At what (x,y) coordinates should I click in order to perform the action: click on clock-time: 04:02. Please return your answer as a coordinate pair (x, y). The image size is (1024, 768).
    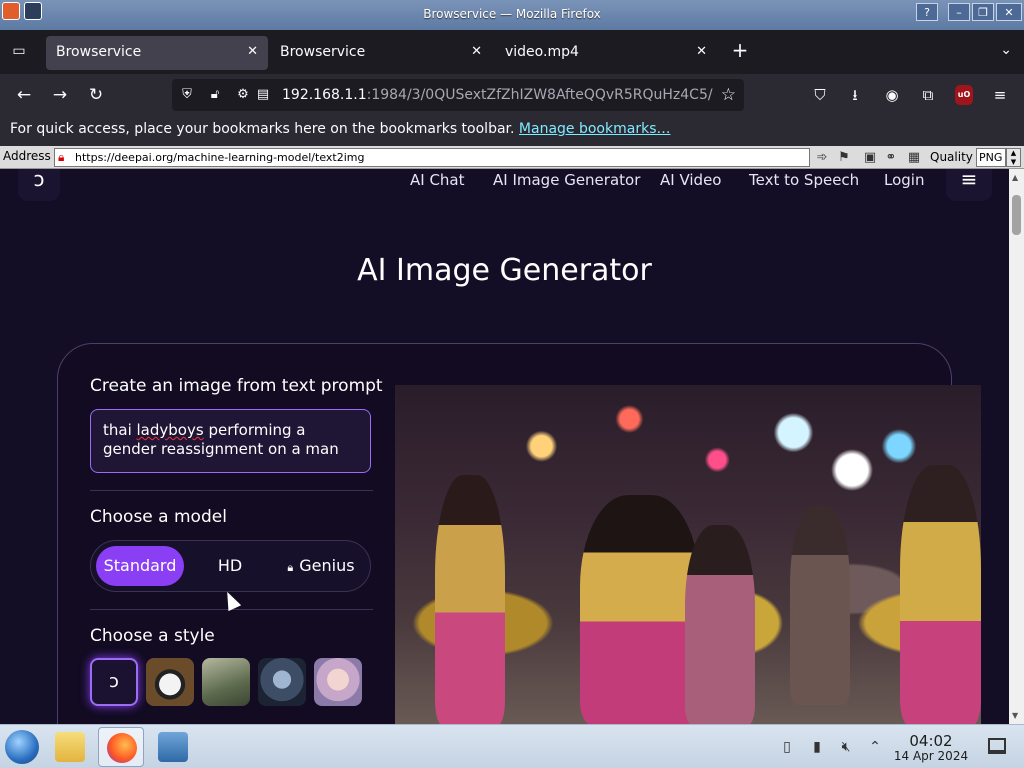
    Looking at the image, I should click on (931, 741).